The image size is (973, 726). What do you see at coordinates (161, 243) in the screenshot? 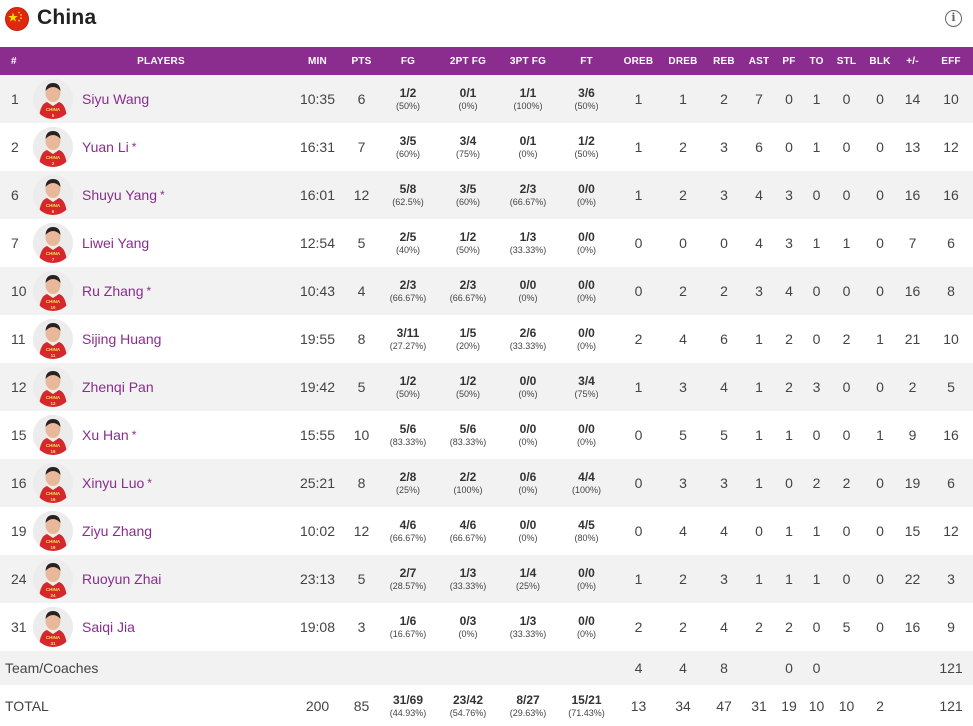
I see `player-cell: CHINA 7 Liwei Yang` at bounding box center [161, 243].